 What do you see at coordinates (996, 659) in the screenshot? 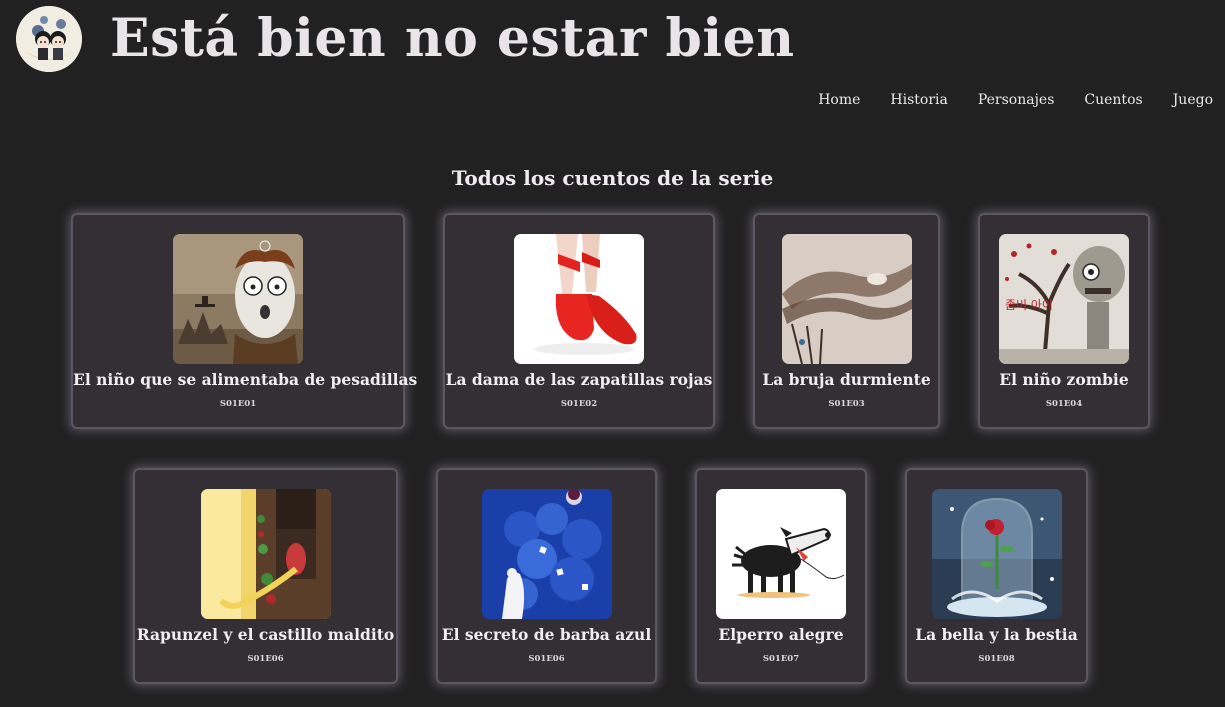
I see `episode-code: S01E08` at bounding box center [996, 659].